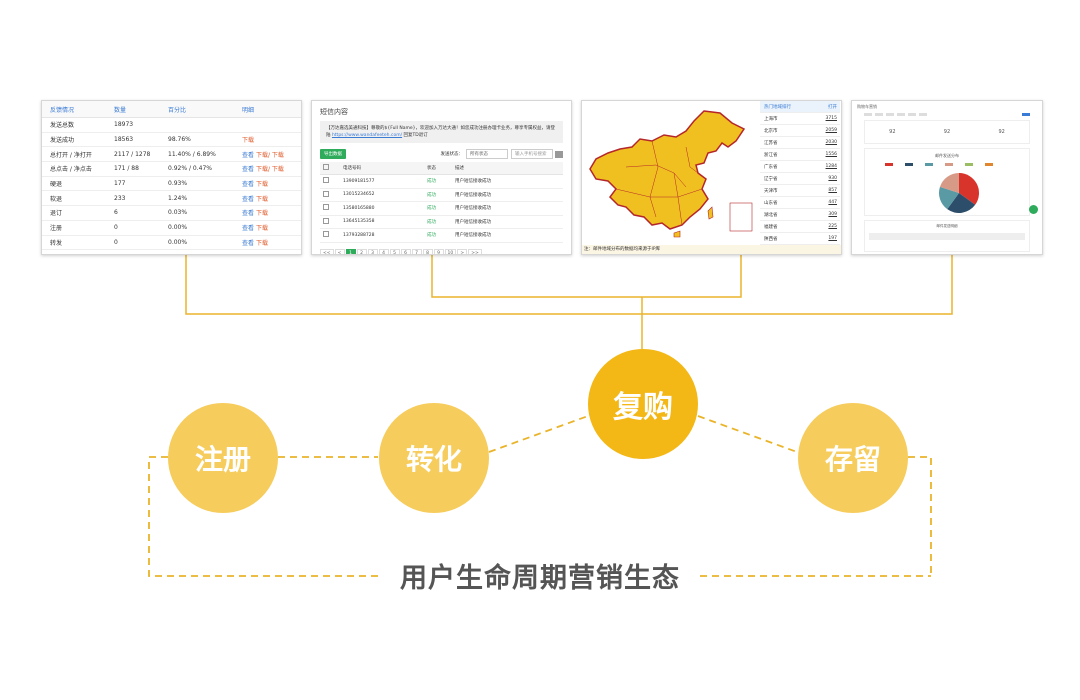 This screenshot has height=700, width=1080. Describe the element at coordinates (532, 154) in the screenshot. I see `search-input: 输入手机号搜索` at that location.